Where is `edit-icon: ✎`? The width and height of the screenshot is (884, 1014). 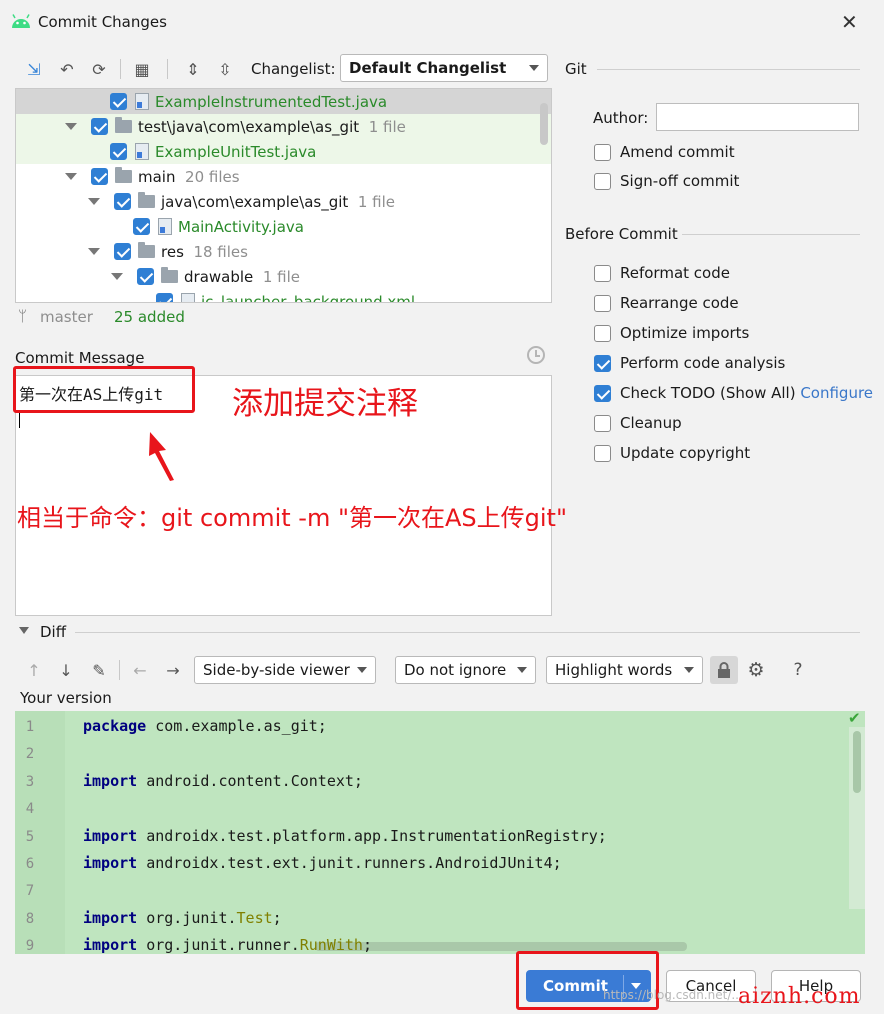
edit-icon: ✎ is located at coordinates (99, 670).